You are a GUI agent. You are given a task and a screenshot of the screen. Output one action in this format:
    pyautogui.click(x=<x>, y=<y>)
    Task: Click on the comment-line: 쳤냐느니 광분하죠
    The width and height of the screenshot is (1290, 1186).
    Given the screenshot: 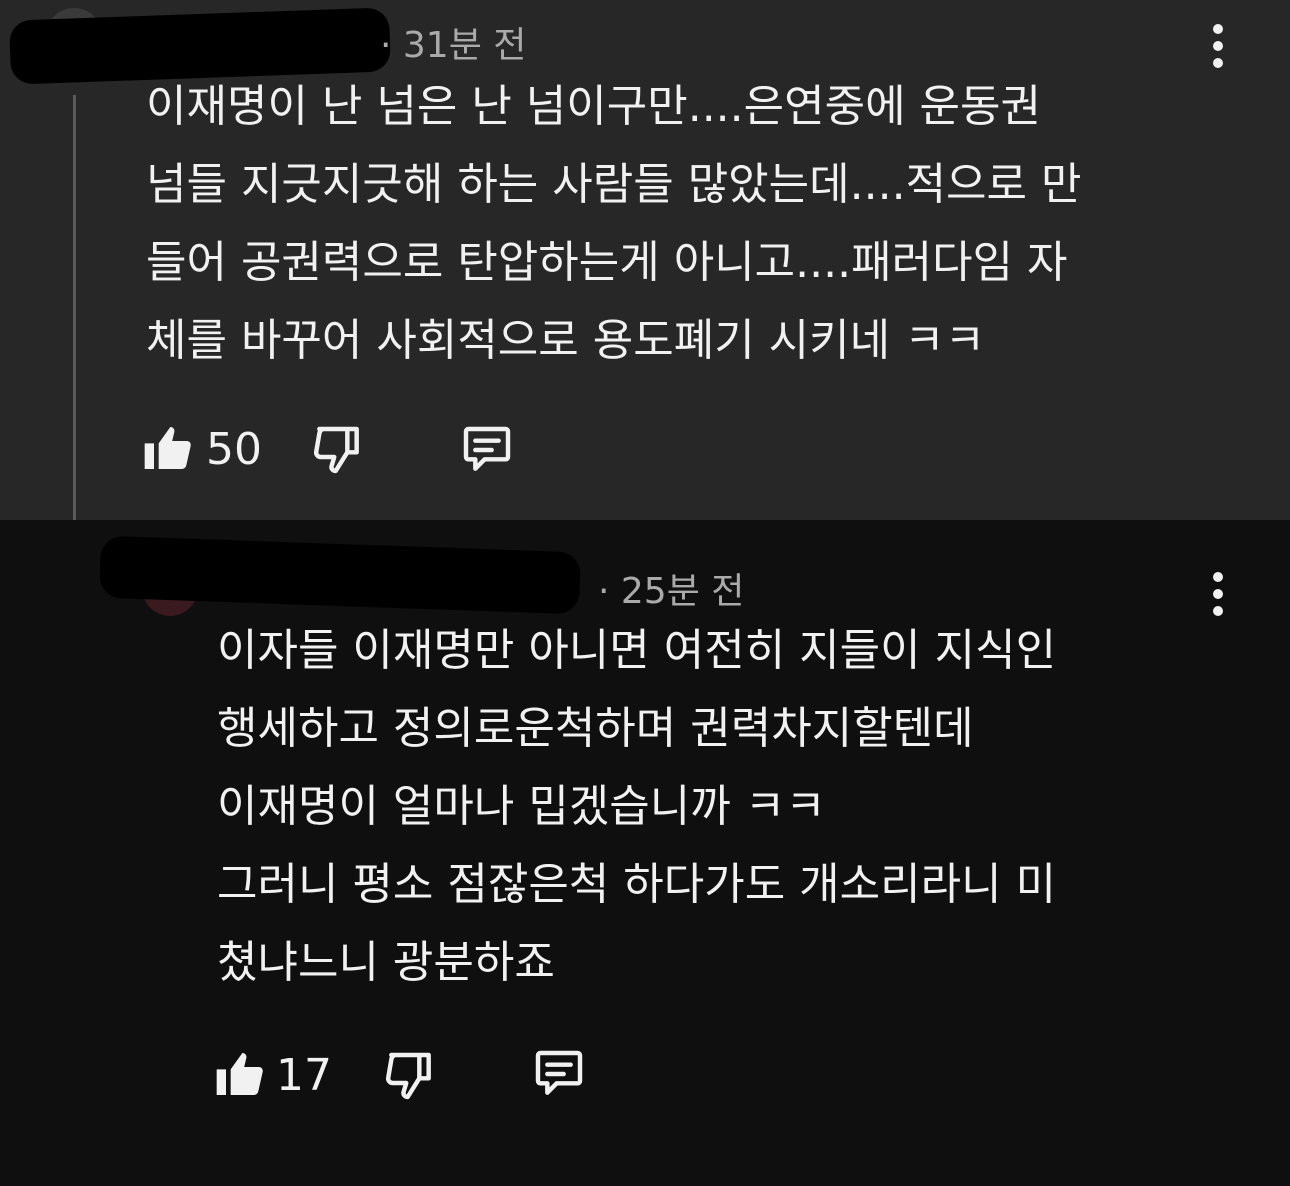 What is the action you would take?
    pyautogui.click(x=386, y=962)
    